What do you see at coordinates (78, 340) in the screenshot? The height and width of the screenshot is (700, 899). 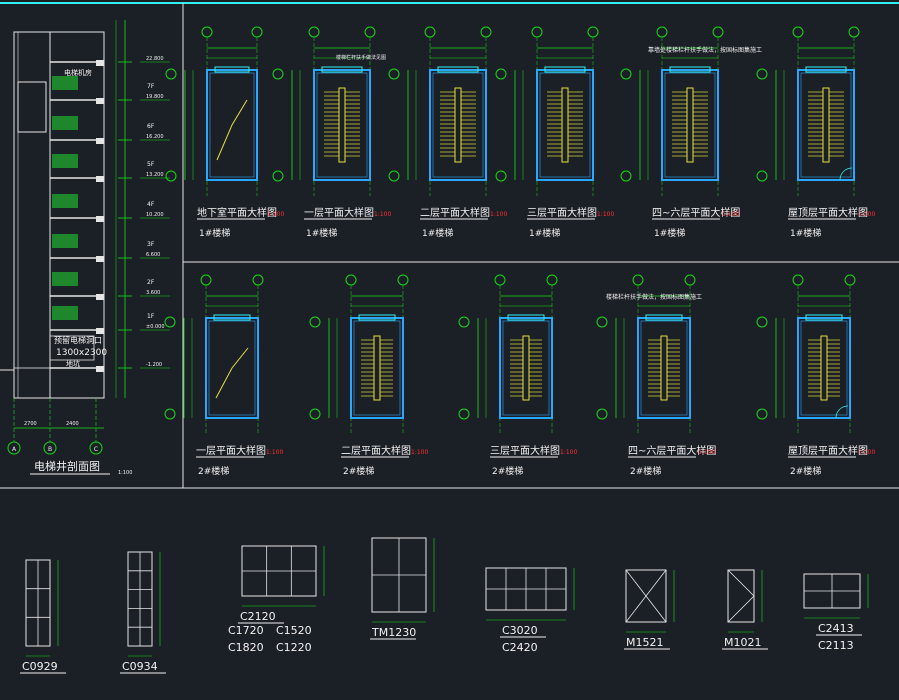 I see `door-label: 预留电梯洞口` at bounding box center [78, 340].